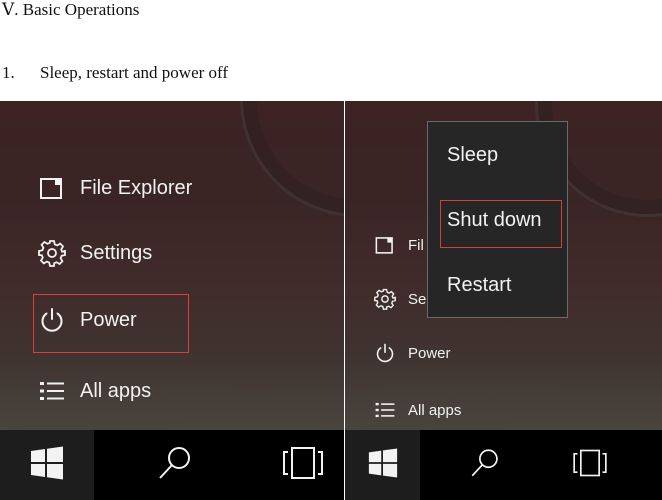 Image resolution: width=662 pixels, height=500 pixels. I want to click on menu-item-power: Power, so click(412, 353).